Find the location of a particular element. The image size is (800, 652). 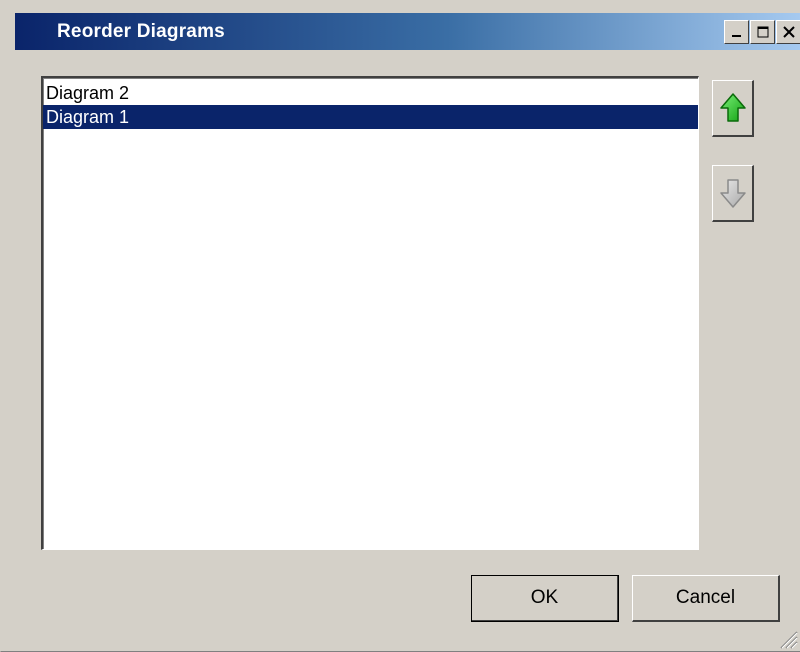

list-item-diagram-2: Diagram 2 is located at coordinates (370, 93).